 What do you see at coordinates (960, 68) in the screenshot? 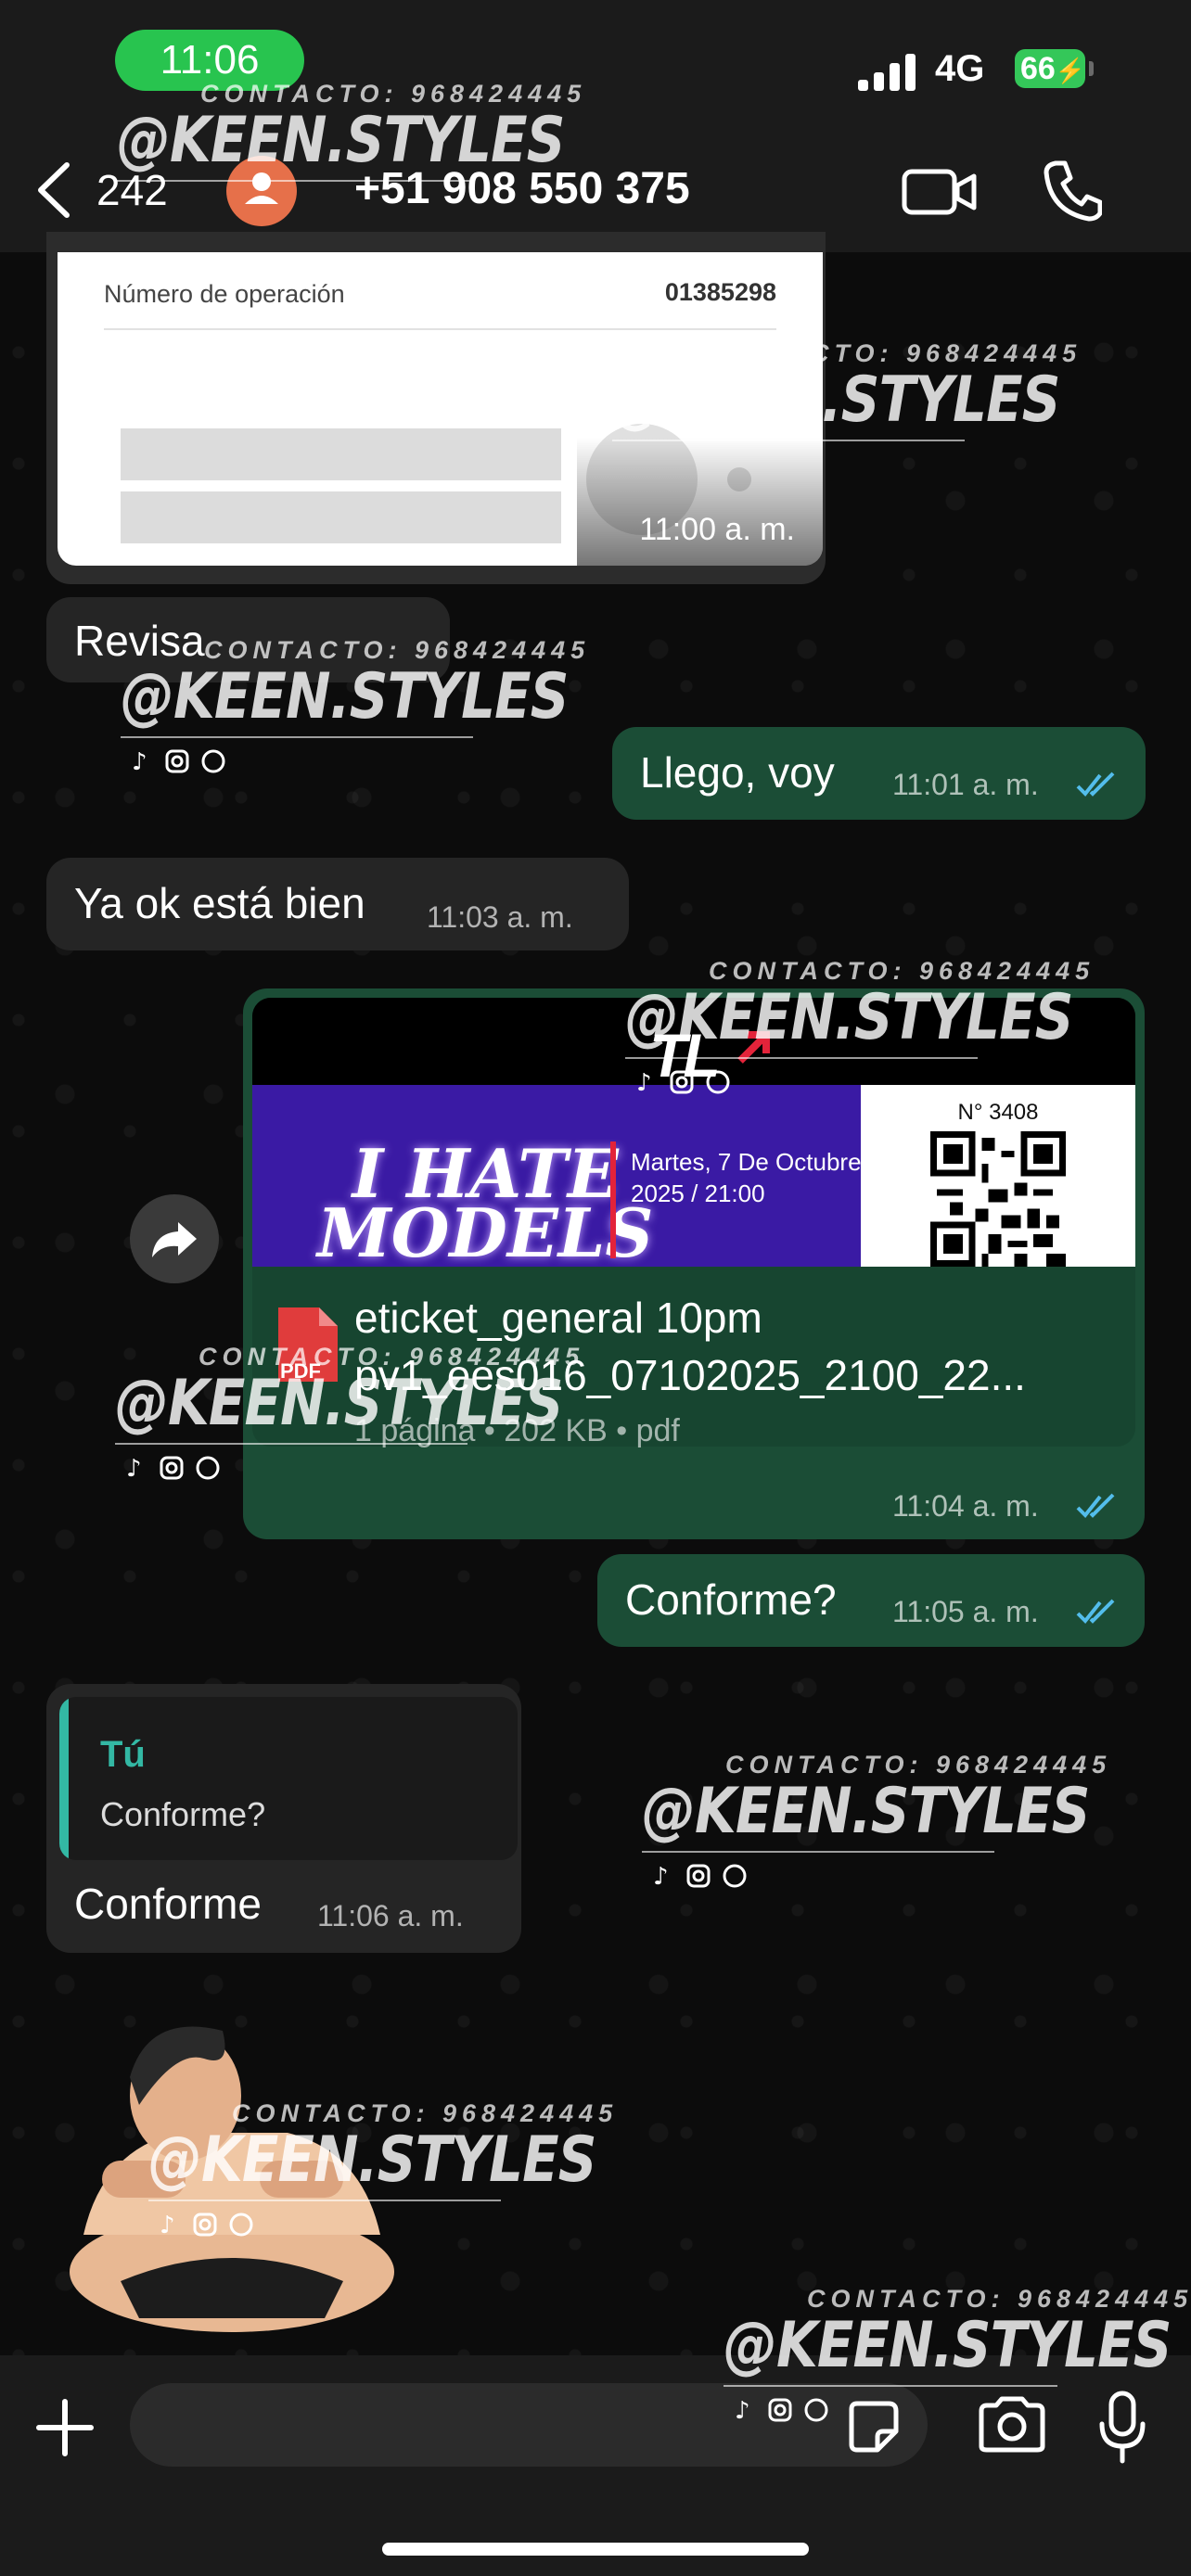
I see `network-type: 4G` at bounding box center [960, 68].